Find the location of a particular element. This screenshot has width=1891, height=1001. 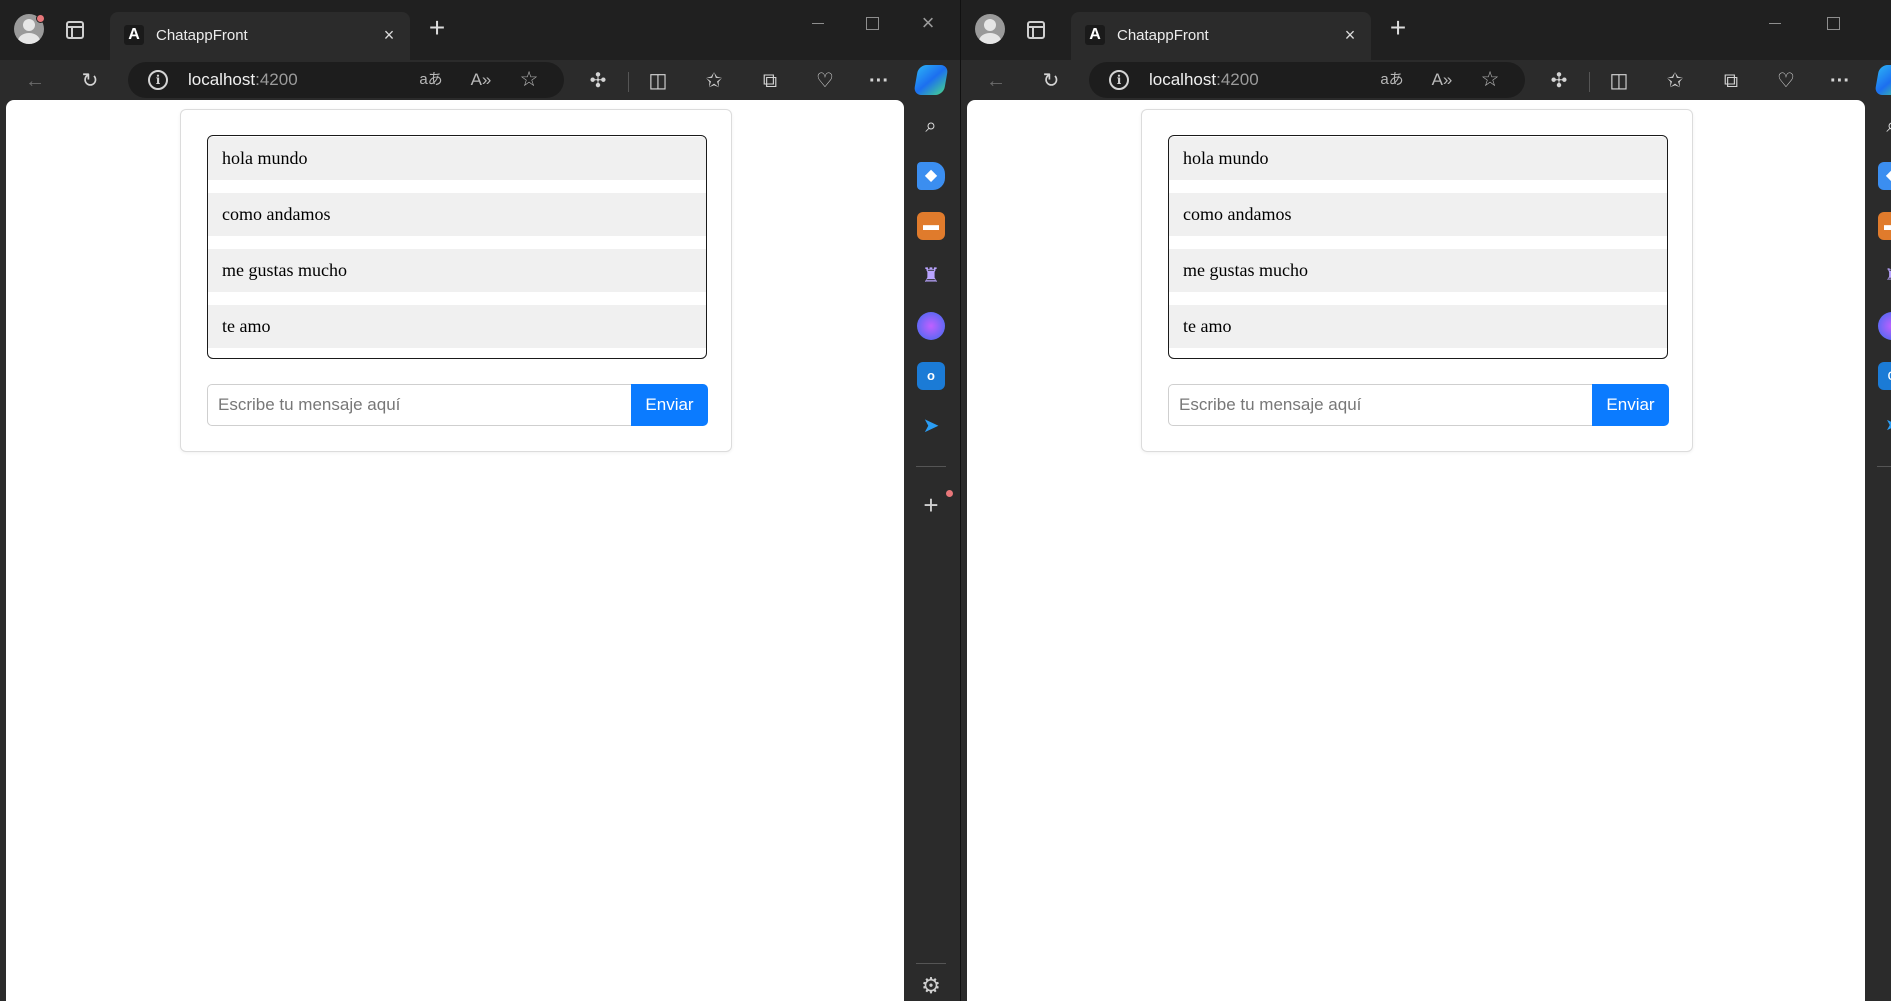

message-item: te amo is located at coordinates (457, 326).